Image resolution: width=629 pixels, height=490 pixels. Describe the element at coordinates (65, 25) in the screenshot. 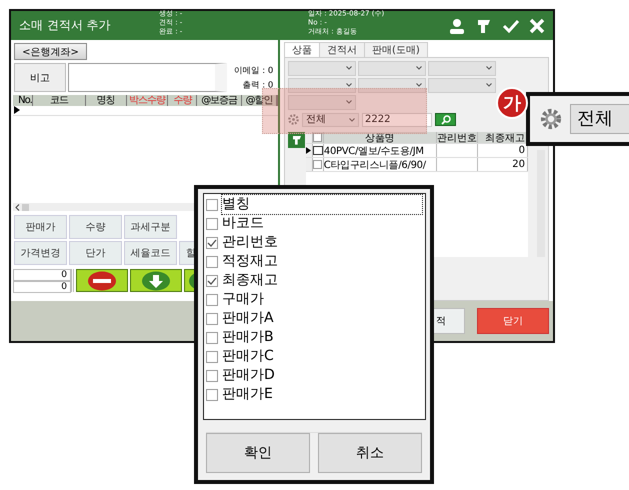

I see `window-title: 소매 견적서 추가` at that location.